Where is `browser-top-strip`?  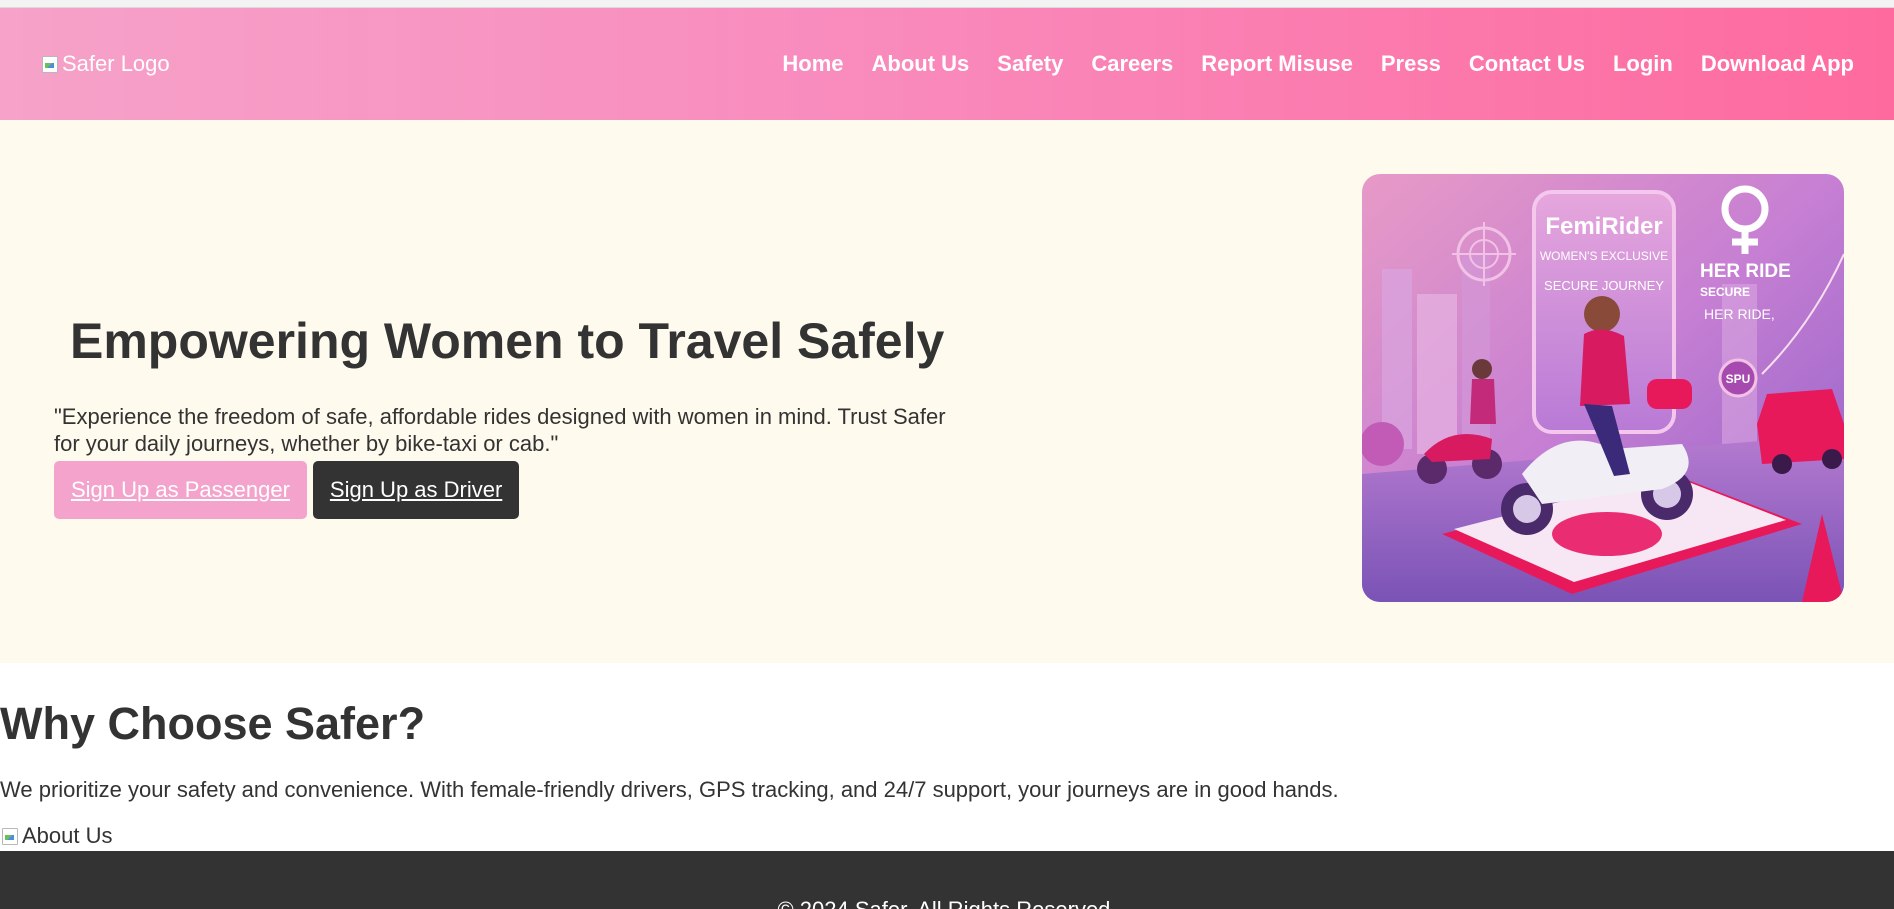
browser-top-strip is located at coordinates (947, 4).